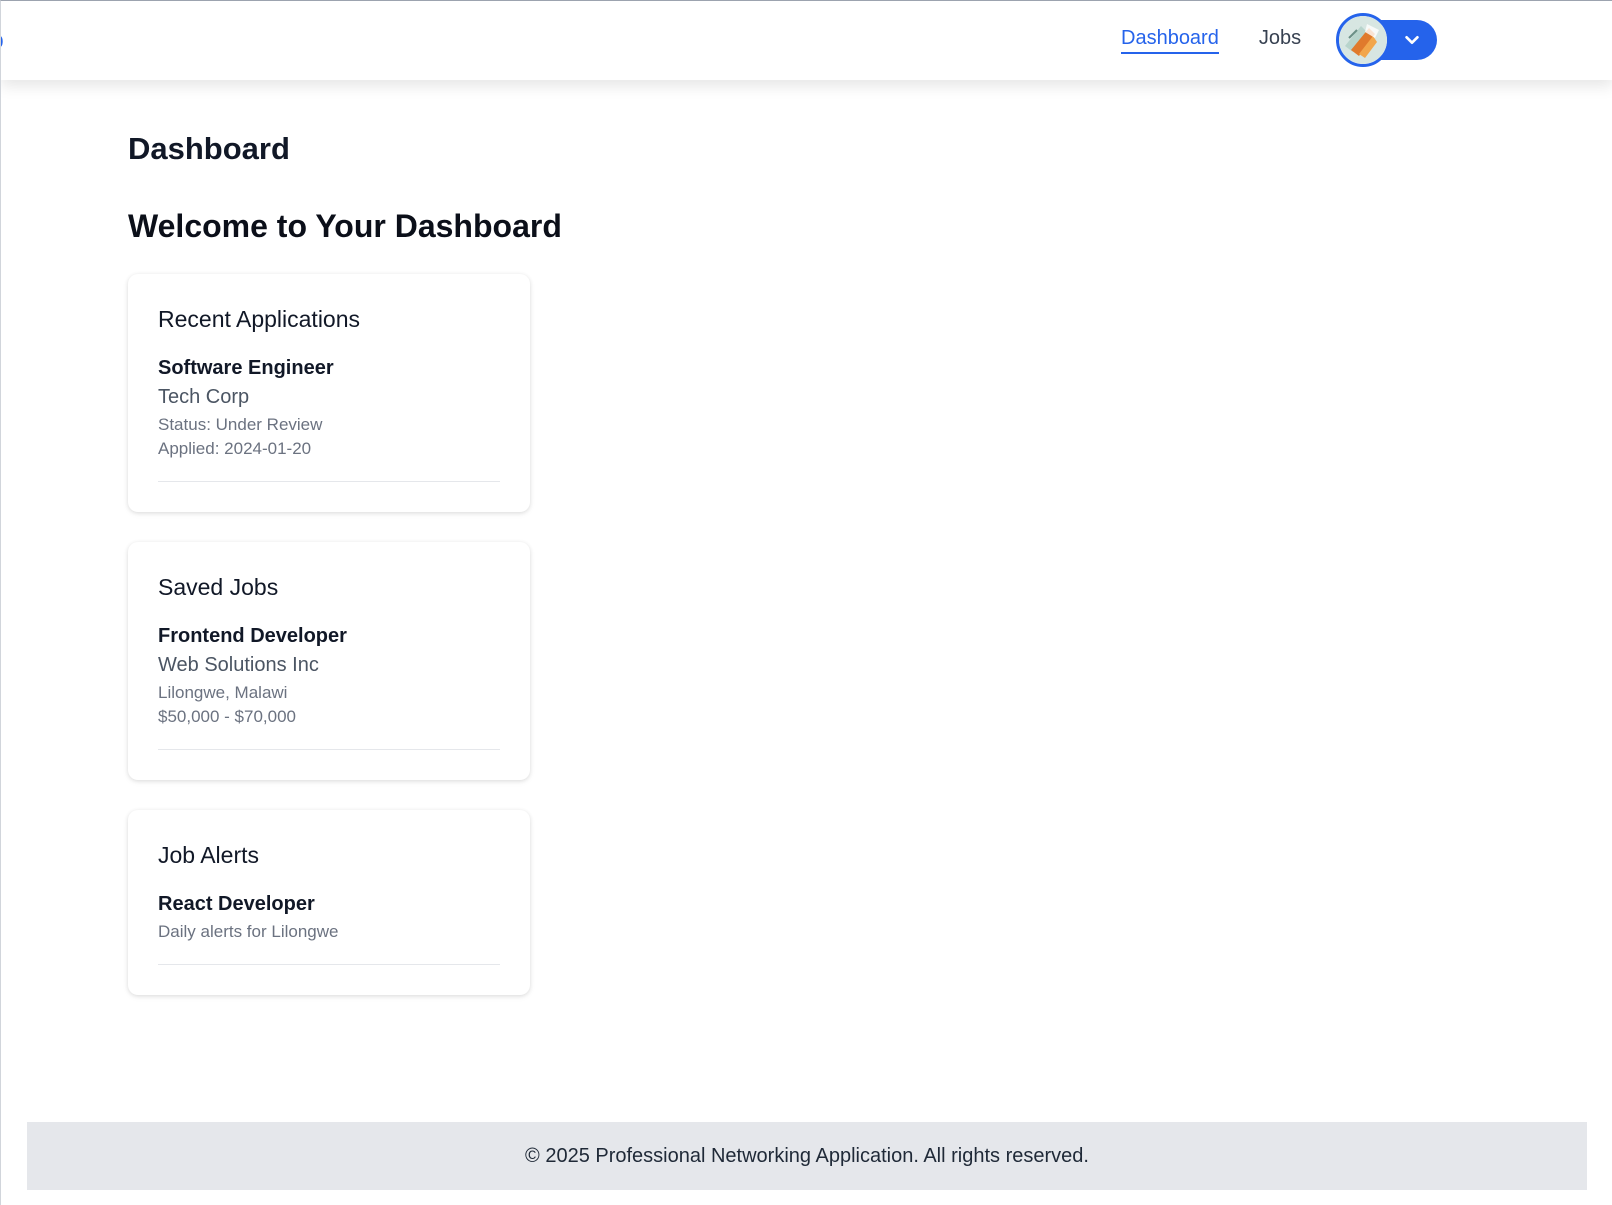  What do you see at coordinates (248, 931) in the screenshot?
I see `alert-frequency: Daily alerts for Lilongwe` at bounding box center [248, 931].